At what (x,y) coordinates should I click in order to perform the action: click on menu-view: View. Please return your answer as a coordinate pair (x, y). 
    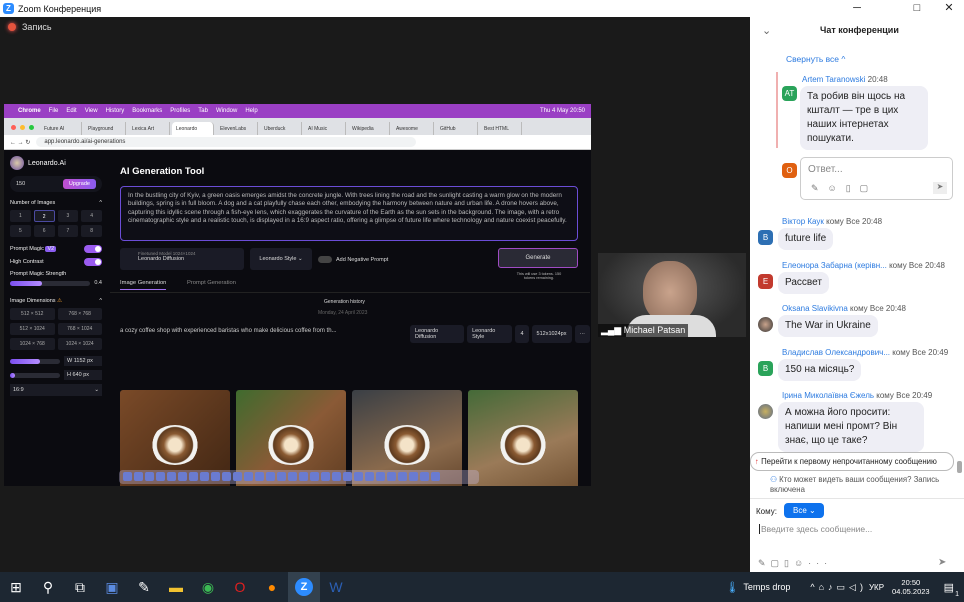
    Looking at the image, I should click on (91, 111).